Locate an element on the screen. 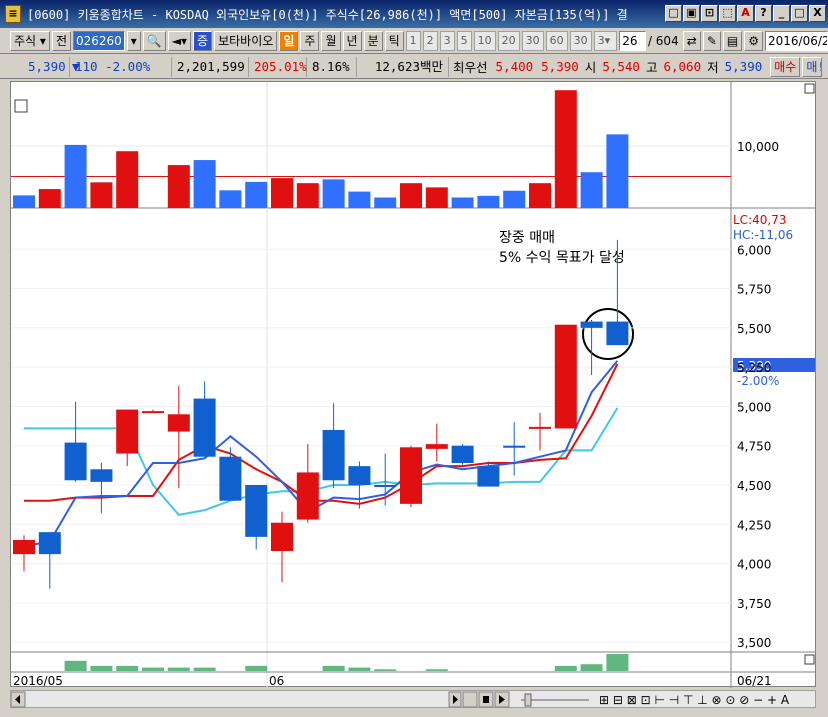  down-arrow-icon: ▼ is located at coordinates (76, 66).